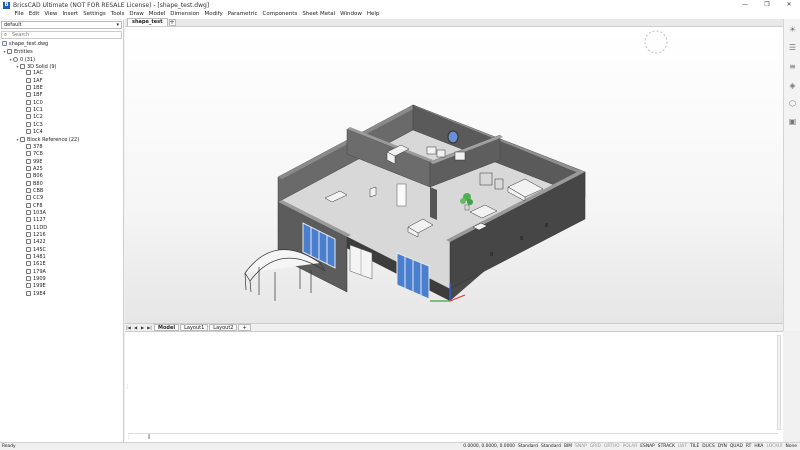 This screenshot has width=800, height=450. Describe the element at coordinates (61, 220) in the screenshot. I see `tree-item-block: 1127` at that location.